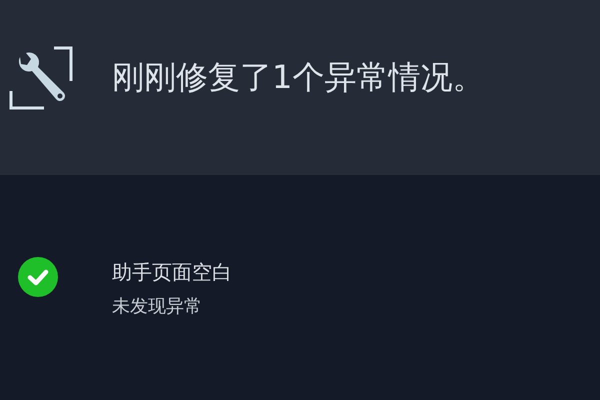 The width and height of the screenshot is (600, 400). What do you see at coordinates (41, 77) in the screenshot?
I see `wrench-icon` at bounding box center [41, 77].